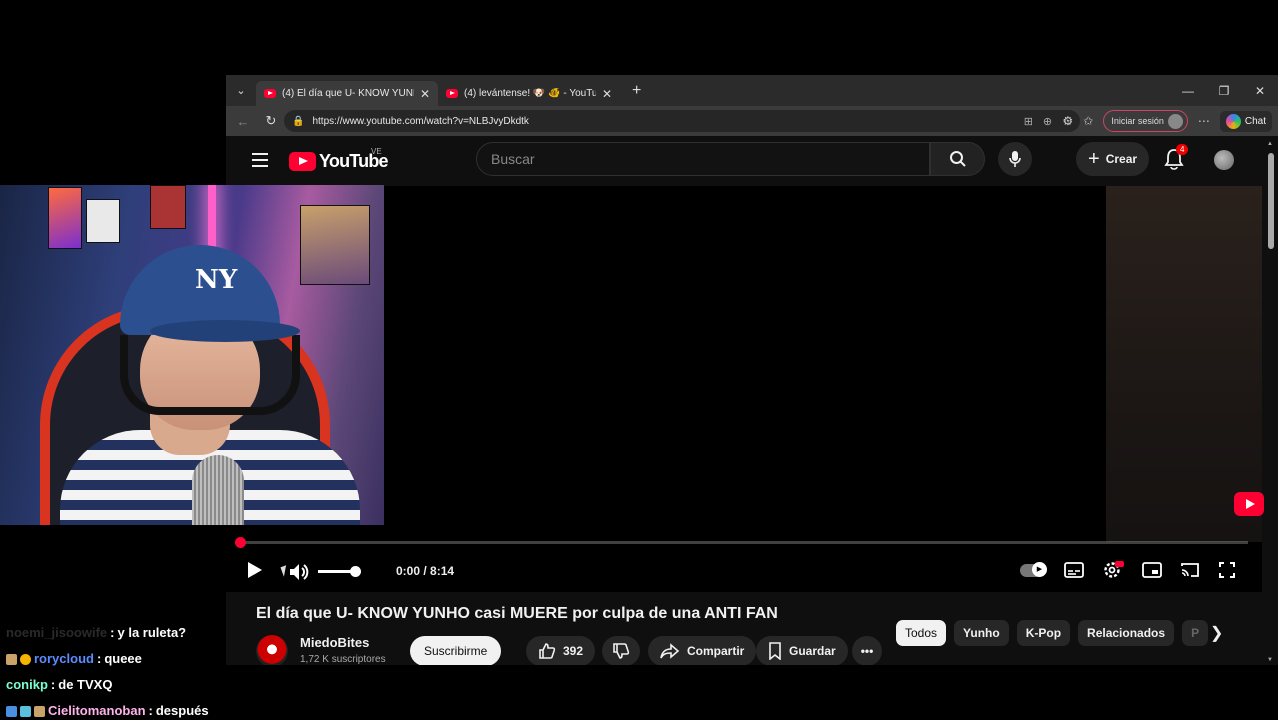 The height and width of the screenshot is (720, 1278). What do you see at coordinates (670, 651) in the screenshot?
I see `share-arrow-icon` at bounding box center [670, 651].